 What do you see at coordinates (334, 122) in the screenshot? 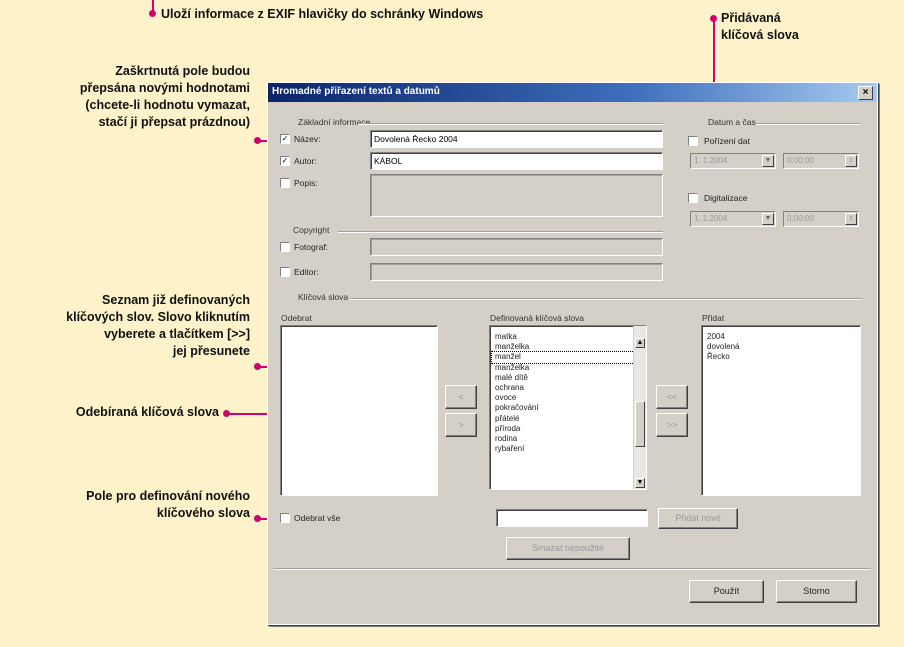
I see `basic-info-group-label: Základní informace` at bounding box center [334, 122].